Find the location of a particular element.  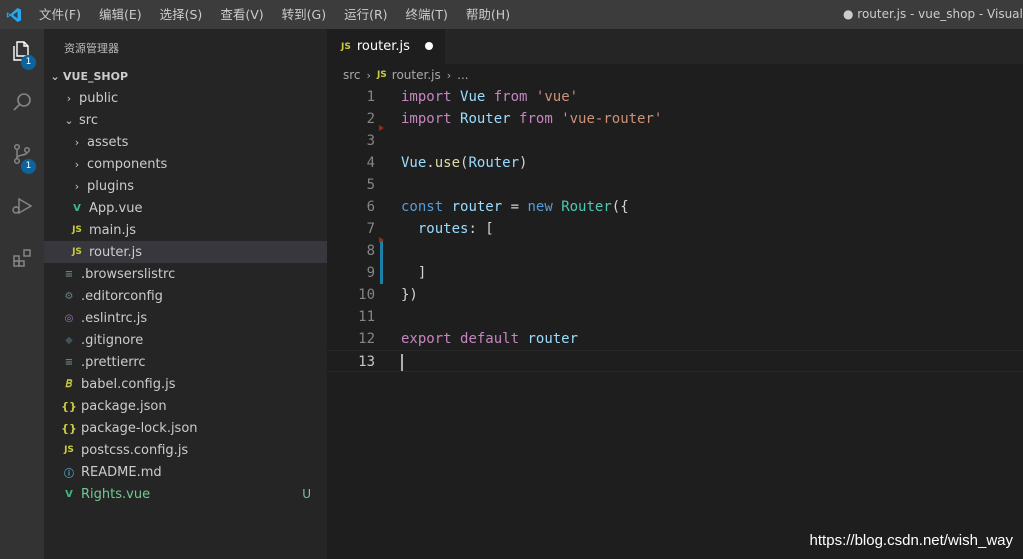

tree-folder: › components is located at coordinates (185, 164).